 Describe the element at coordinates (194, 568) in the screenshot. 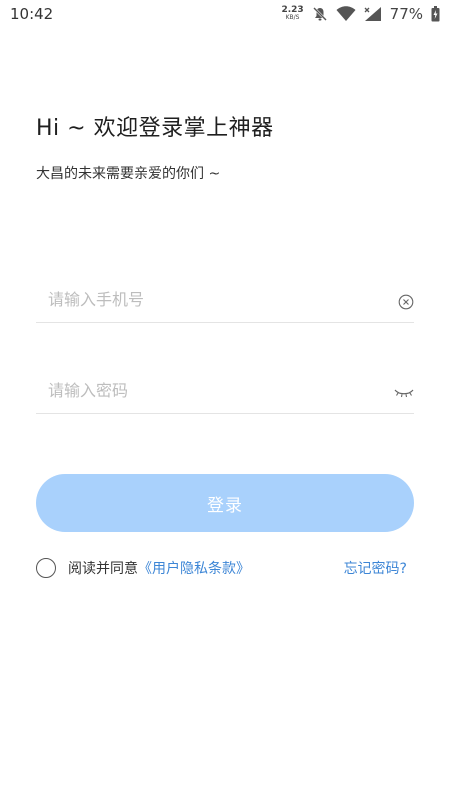

I see `privacy-terms-link: 《用户隐私条款》` at that location.